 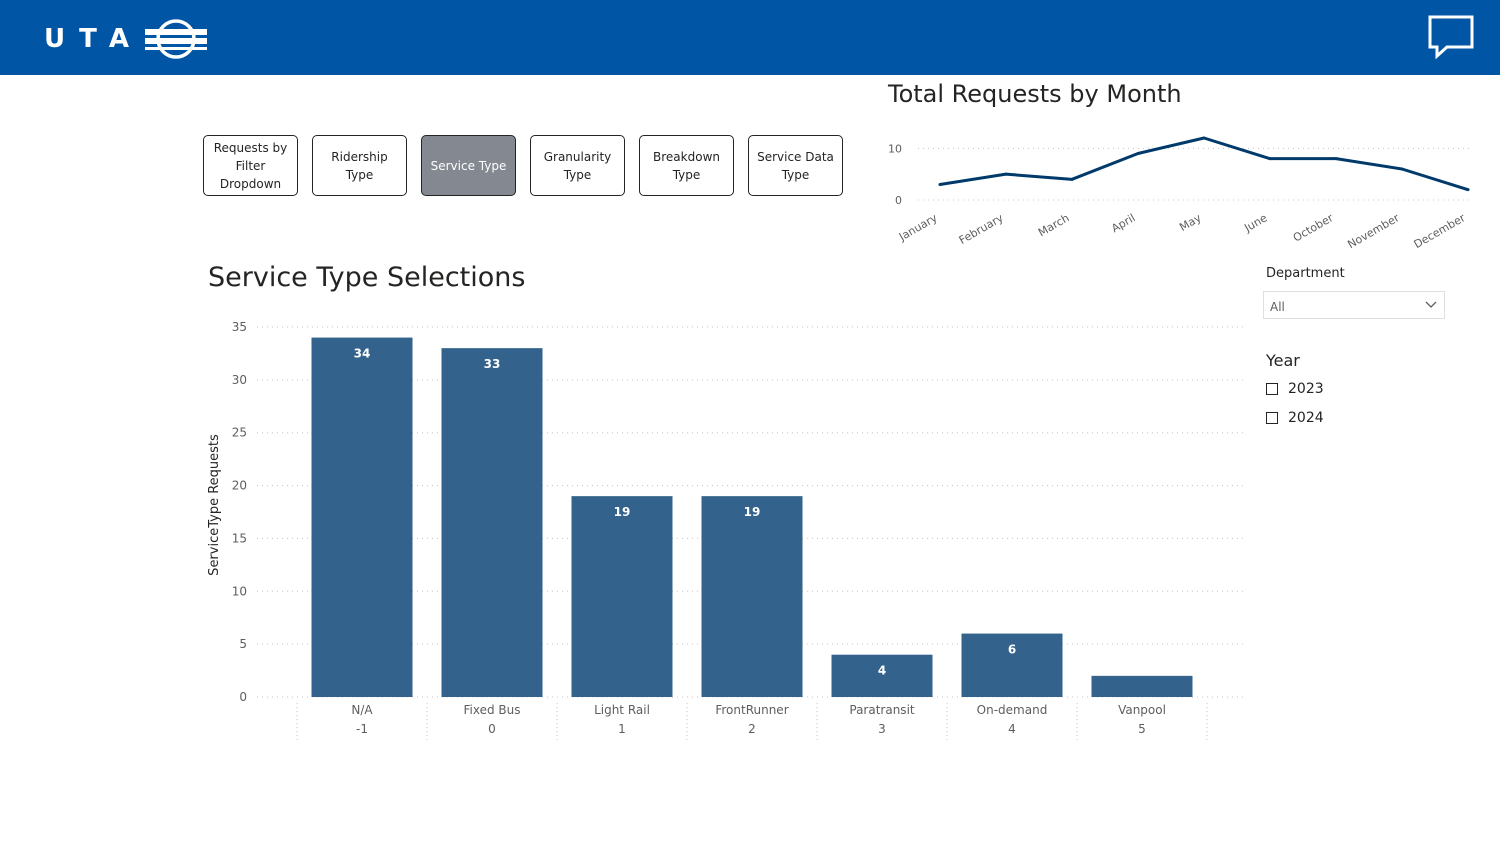 What do you see at coordinates (1440, 229) in the screenshot?
I see `x-tick-label: December` at bounding box center [1440, 229].